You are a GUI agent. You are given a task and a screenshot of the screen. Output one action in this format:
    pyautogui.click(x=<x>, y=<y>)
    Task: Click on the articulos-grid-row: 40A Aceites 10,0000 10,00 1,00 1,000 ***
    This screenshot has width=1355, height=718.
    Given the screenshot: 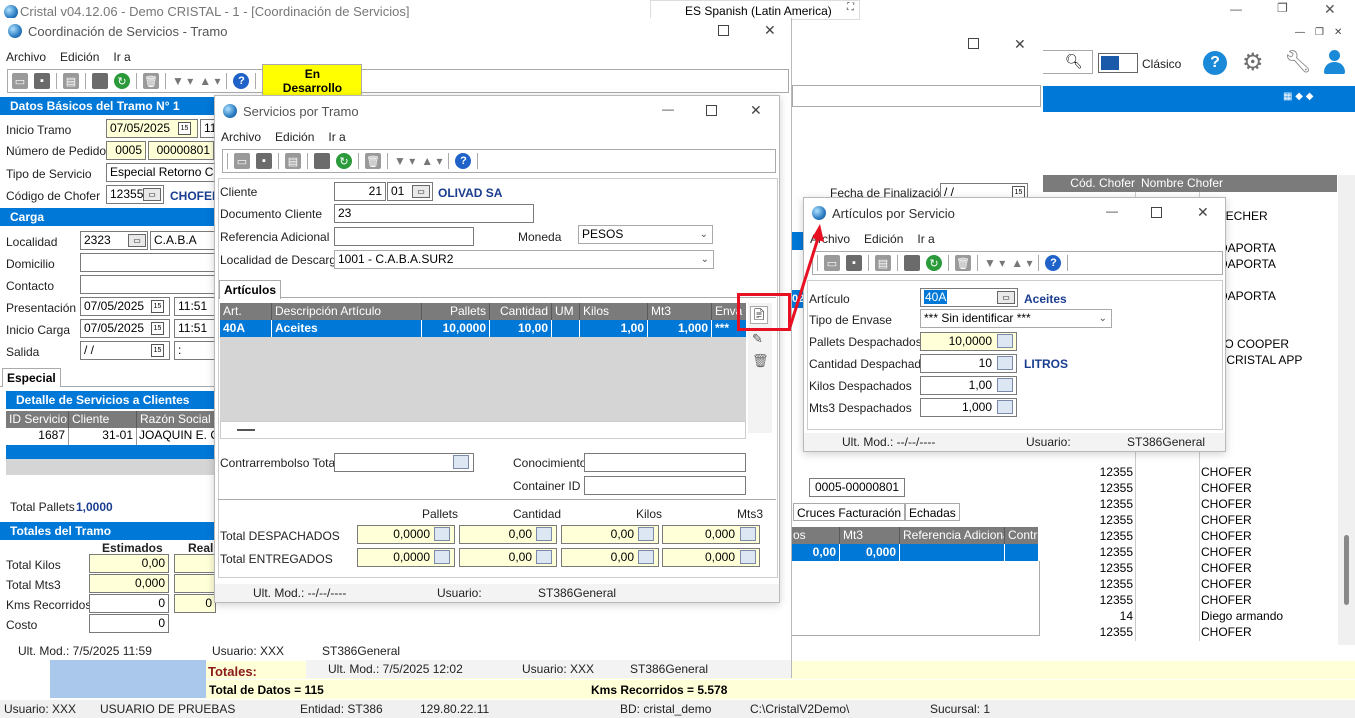 What is the action you would take?
    pyautogui.click(x=483, y=328)
    